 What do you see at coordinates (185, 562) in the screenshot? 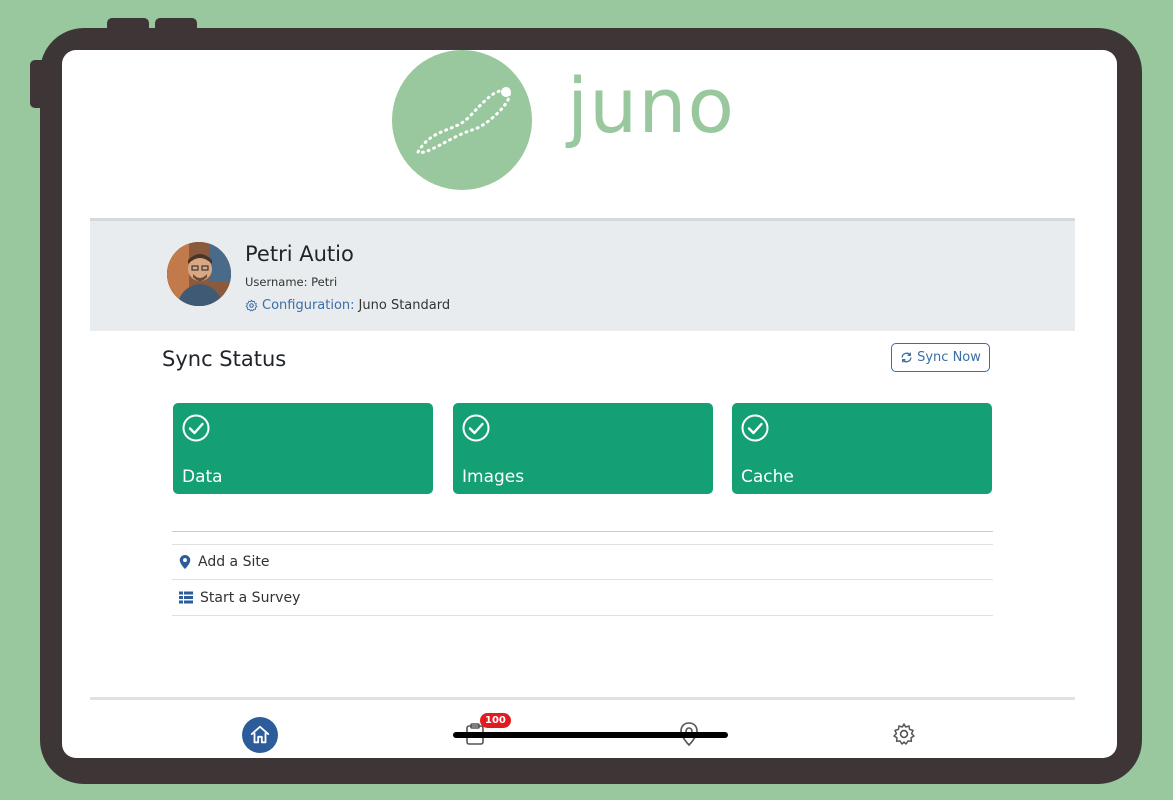
I see `map-marker-icon` at bounding box center [185, 562].